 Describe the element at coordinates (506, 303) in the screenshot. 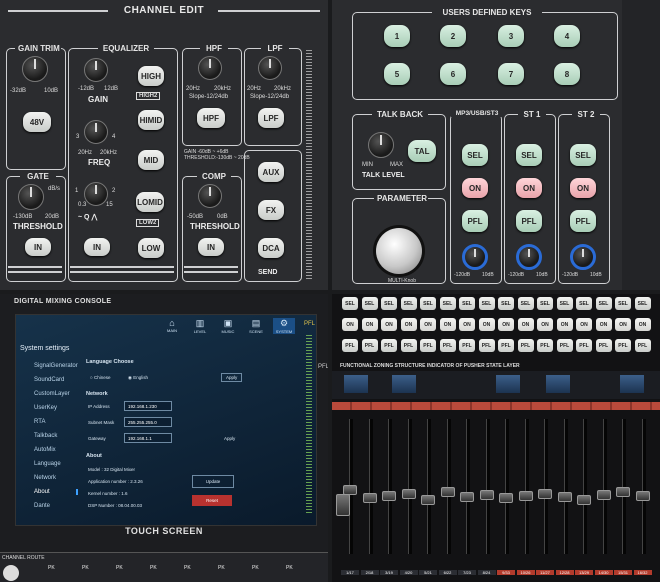

I see `sel-button-ch9: SEL` at that location.